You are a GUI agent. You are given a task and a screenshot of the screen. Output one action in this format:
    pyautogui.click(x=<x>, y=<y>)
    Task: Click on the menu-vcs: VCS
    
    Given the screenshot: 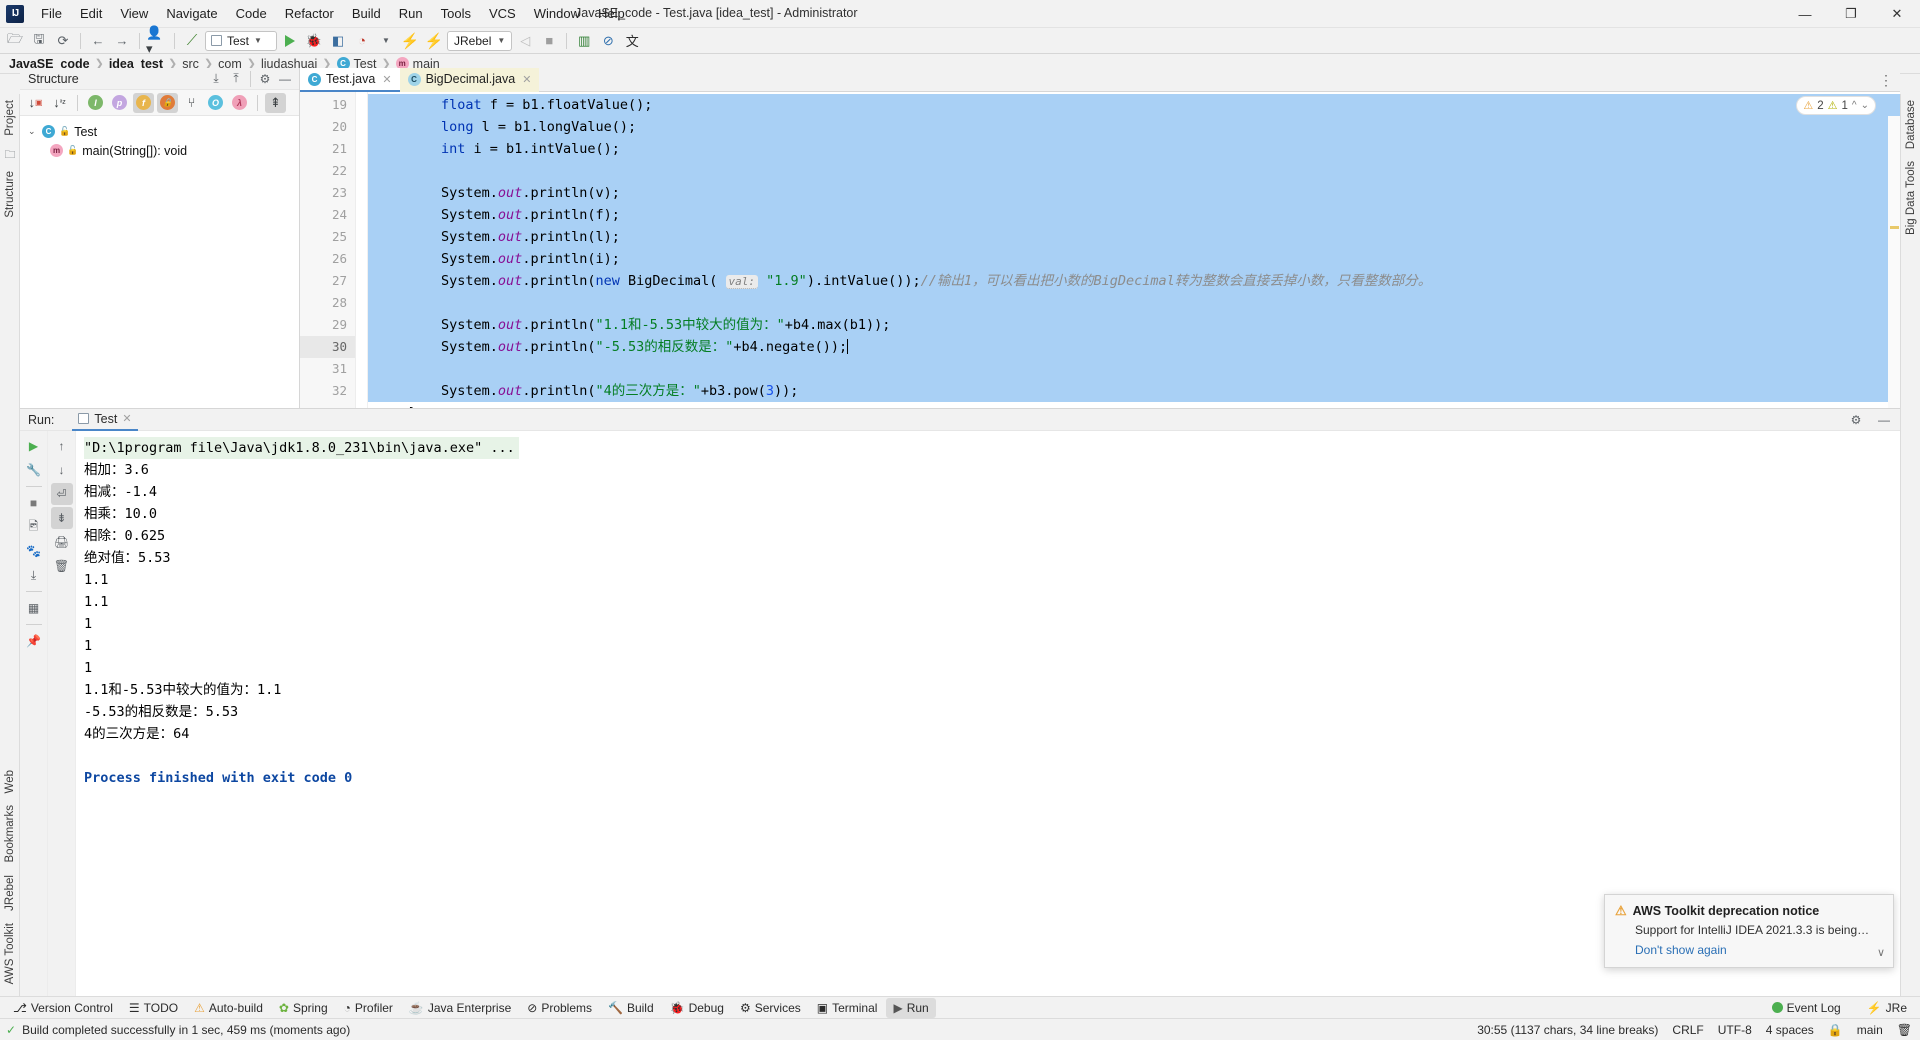 What is the action you would take?
    pyautogui.click(x=502, y=13)
    